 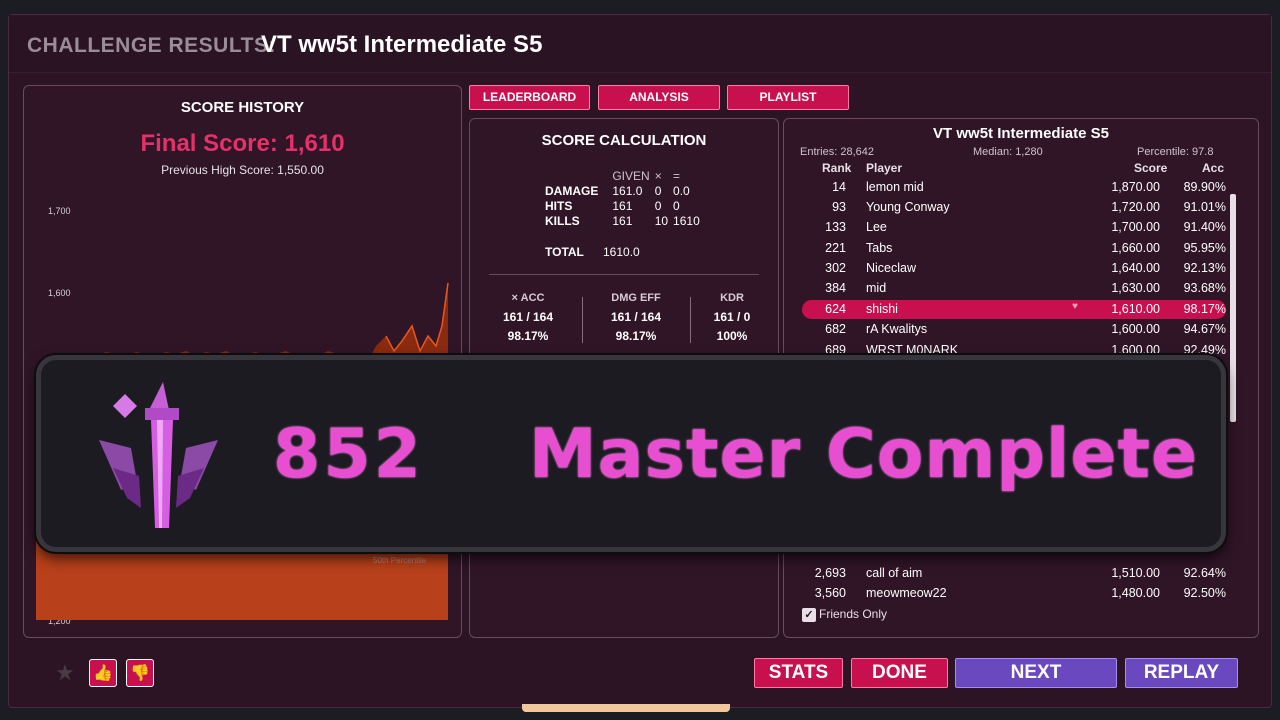 I want to click on calc-given: 161, so click(x=622, y=220).